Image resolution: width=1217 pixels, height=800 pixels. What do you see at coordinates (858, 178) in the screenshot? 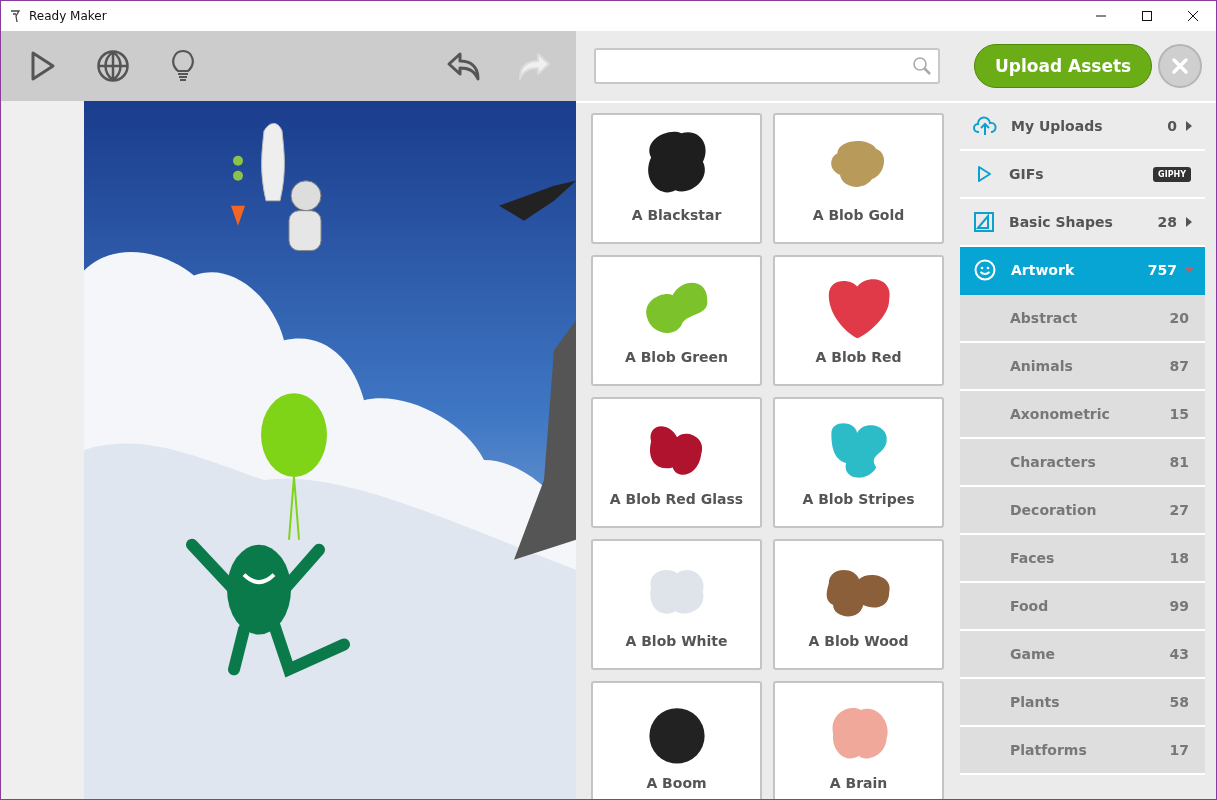
I see `asset-card: A Blob Gold` at bounding box center [858, 178].